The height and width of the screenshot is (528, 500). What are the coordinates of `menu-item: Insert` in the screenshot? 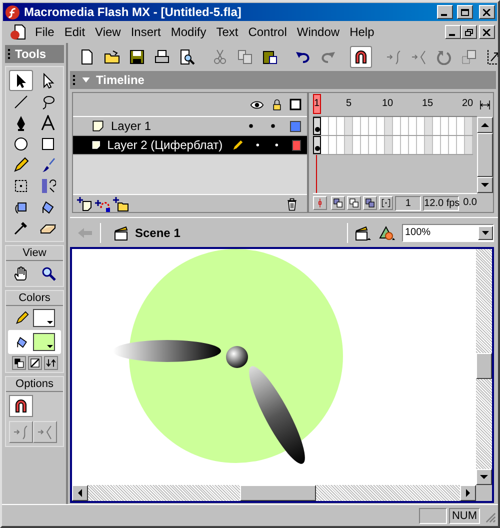 It's located at (146, 32).